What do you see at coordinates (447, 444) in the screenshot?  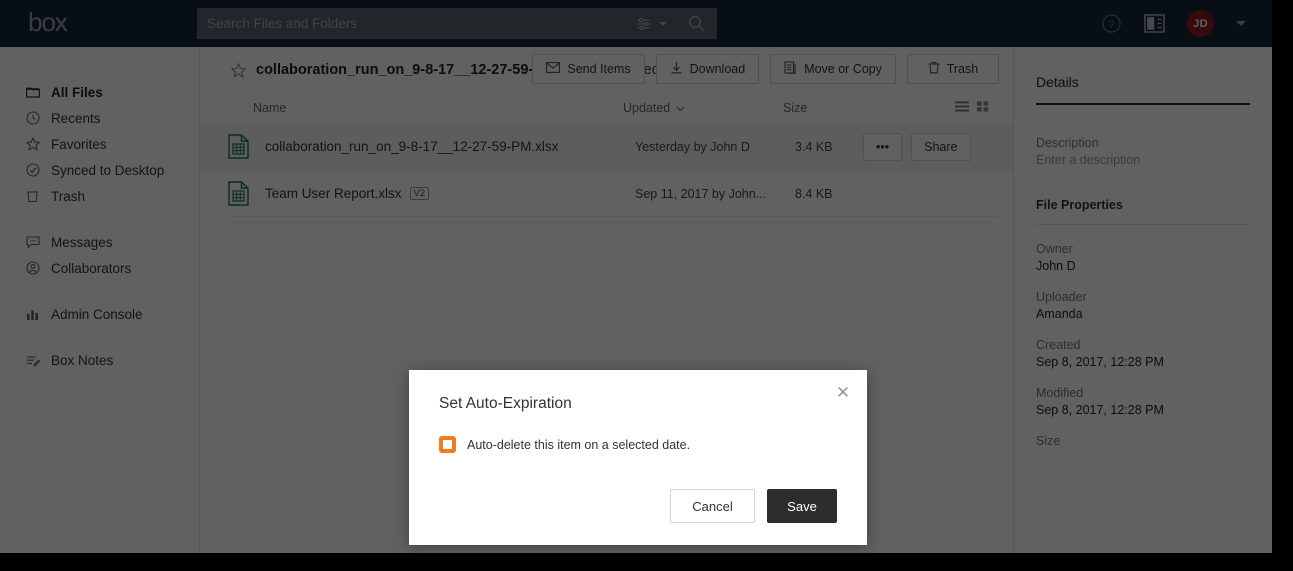 I see `auto-delete-checkbox` at bounding box center [447, 444].